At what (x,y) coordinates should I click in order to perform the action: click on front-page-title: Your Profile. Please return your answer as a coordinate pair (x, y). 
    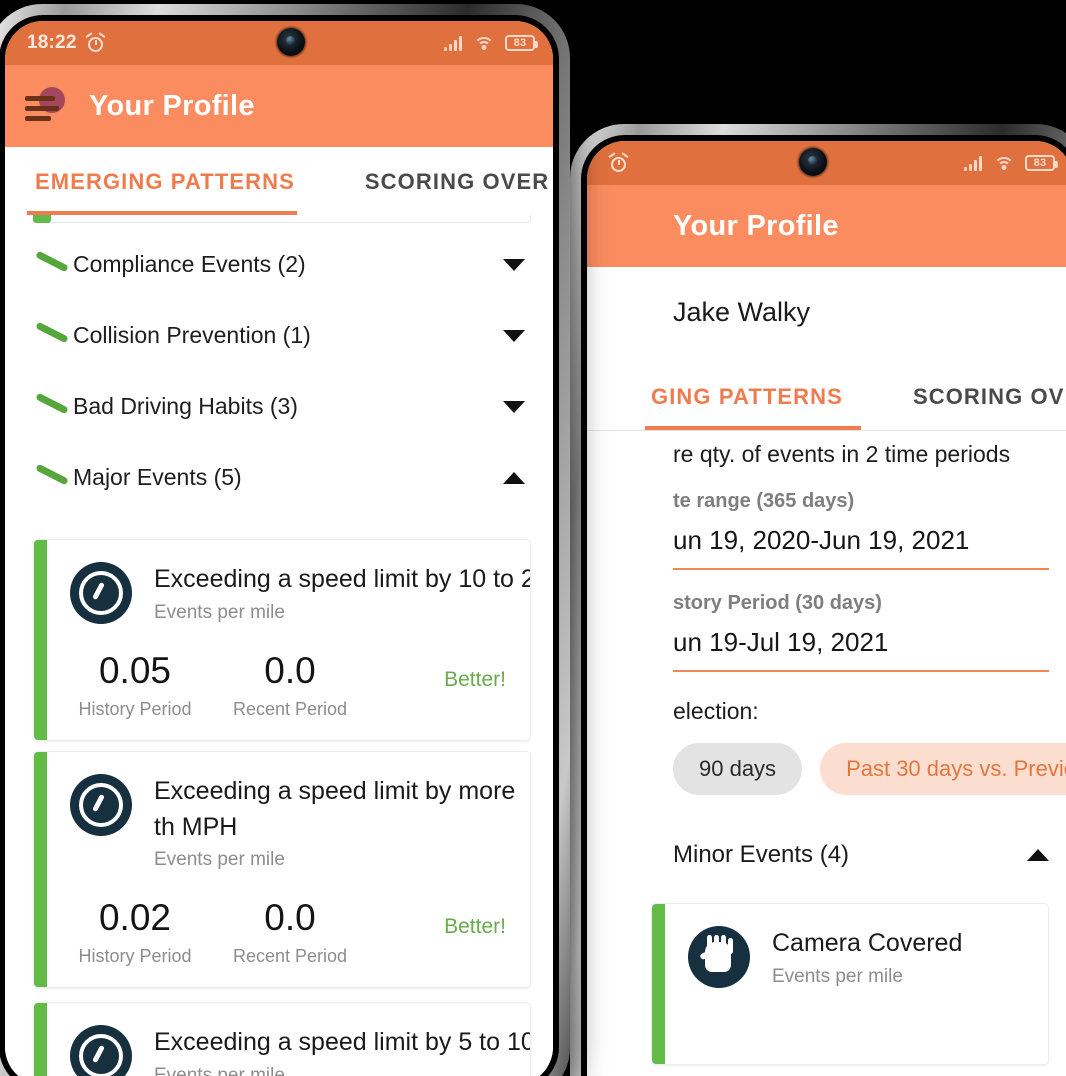
    Looking at the image, I should click on (172, 105).